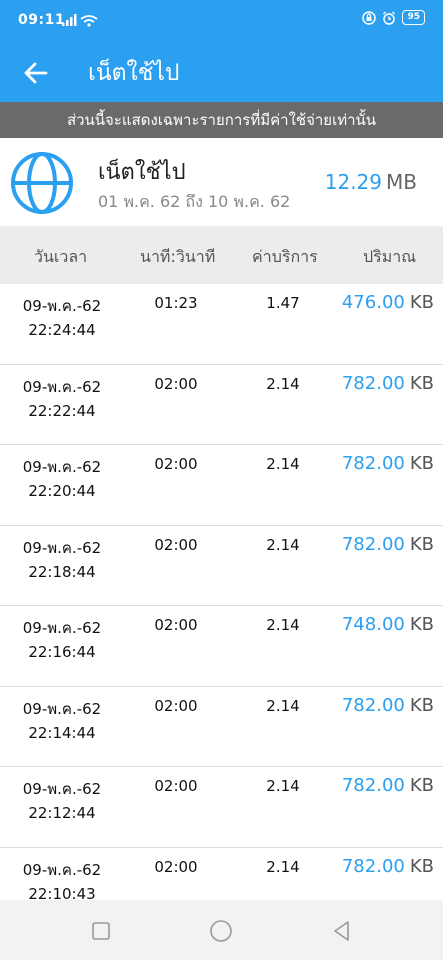  I want to click on row-datetime: 09-พ.ค.-62 22:18:44, so click(62, 560).